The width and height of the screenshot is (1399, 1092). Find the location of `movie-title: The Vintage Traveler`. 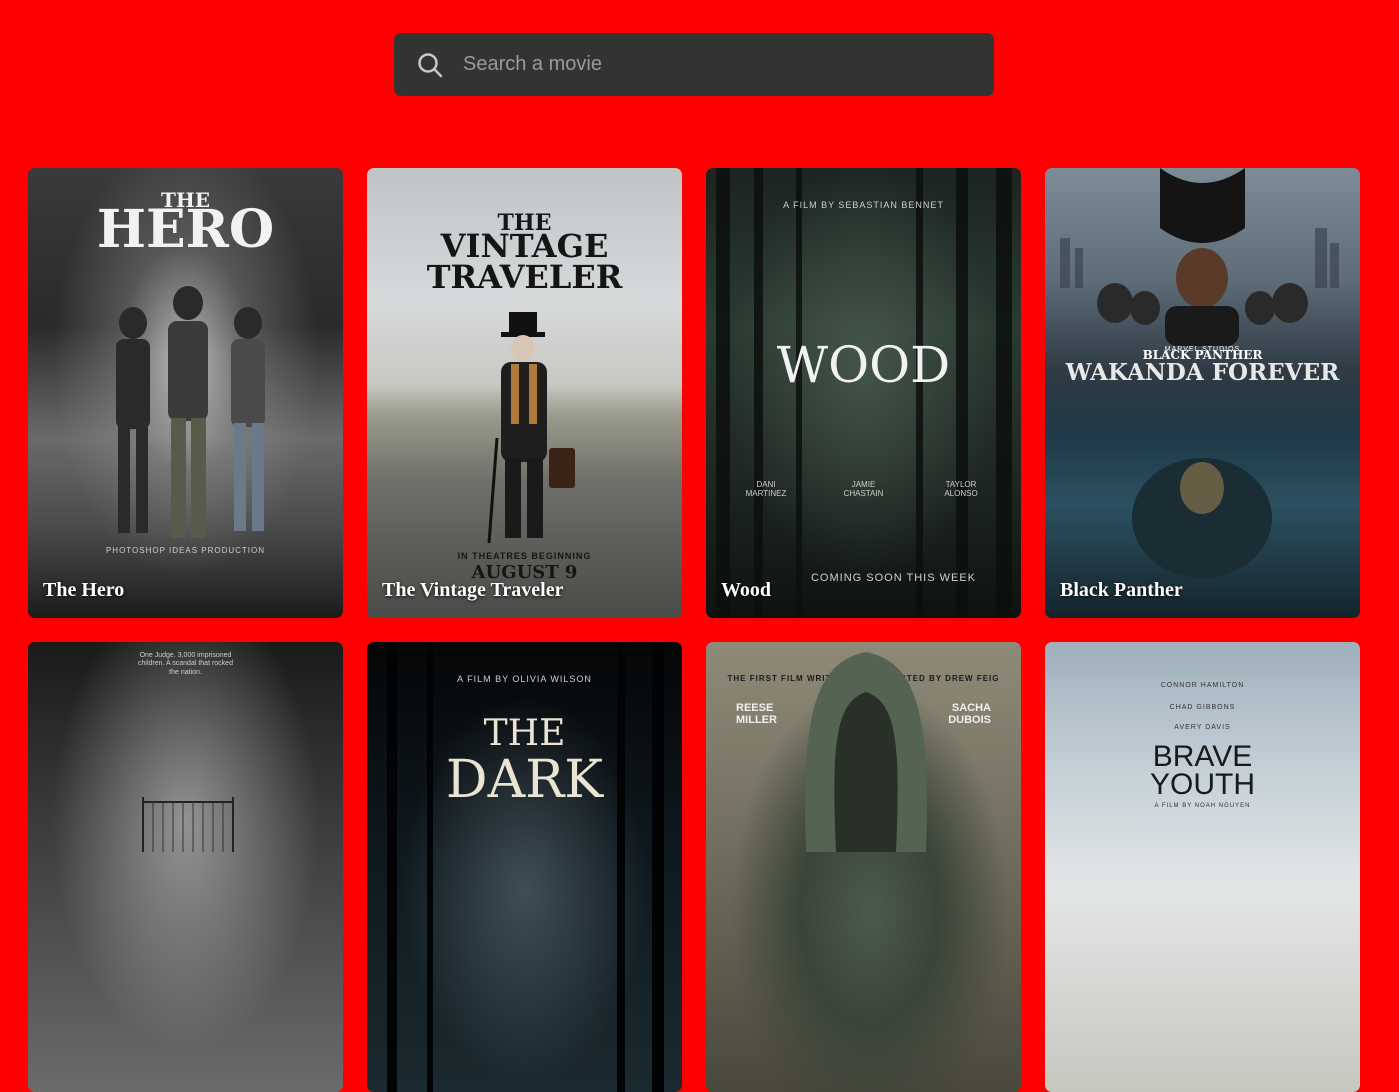

movie-title: The Vintage Traveler is located at coordinates (473, 590).